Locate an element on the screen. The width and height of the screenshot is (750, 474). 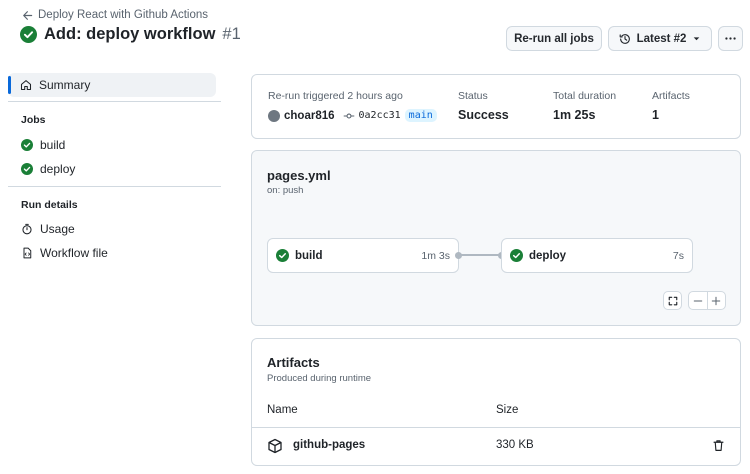
sidebar-item-deploy: deploy is located at coordinates (48, 169).